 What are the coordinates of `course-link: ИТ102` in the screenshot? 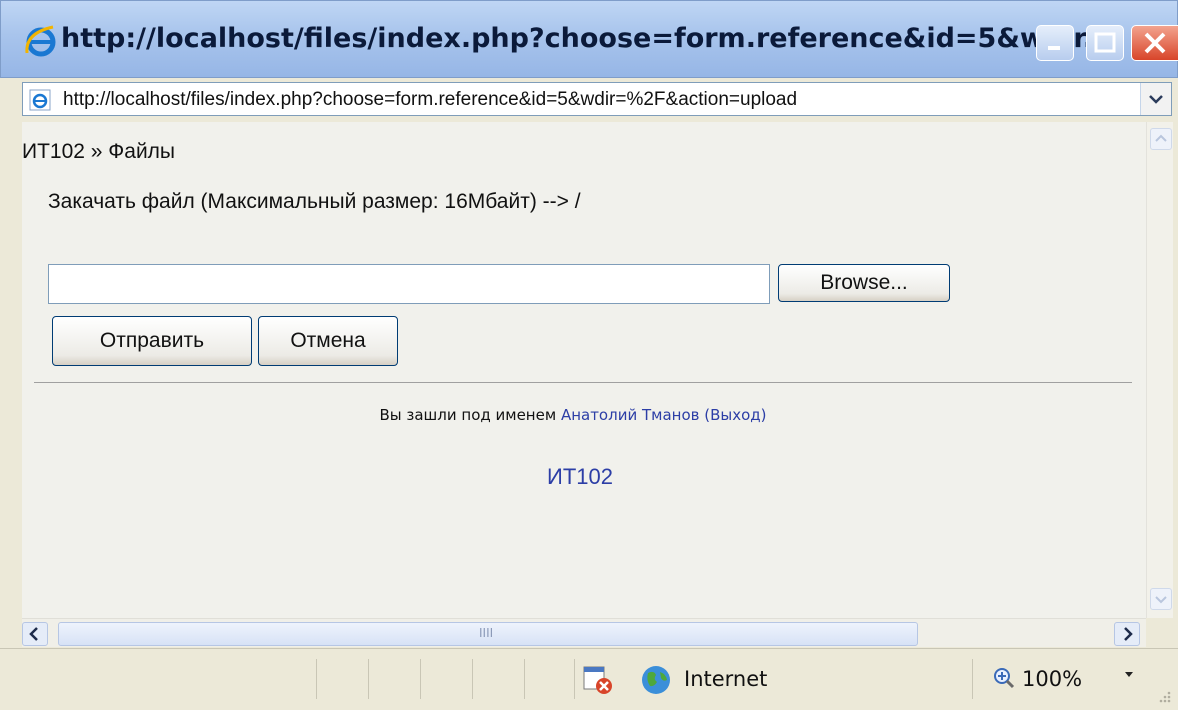 It's located at (580, 476).